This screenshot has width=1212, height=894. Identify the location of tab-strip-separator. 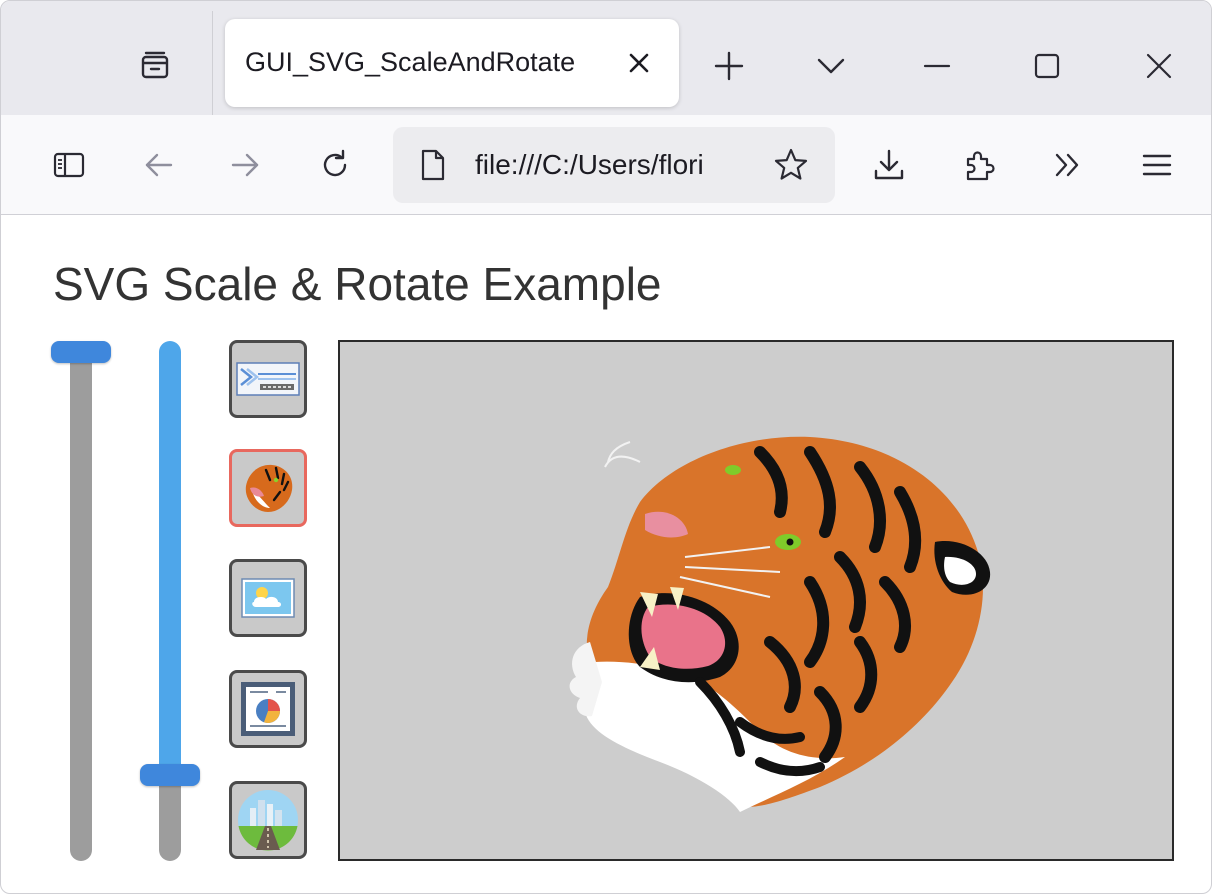
(212, 63).